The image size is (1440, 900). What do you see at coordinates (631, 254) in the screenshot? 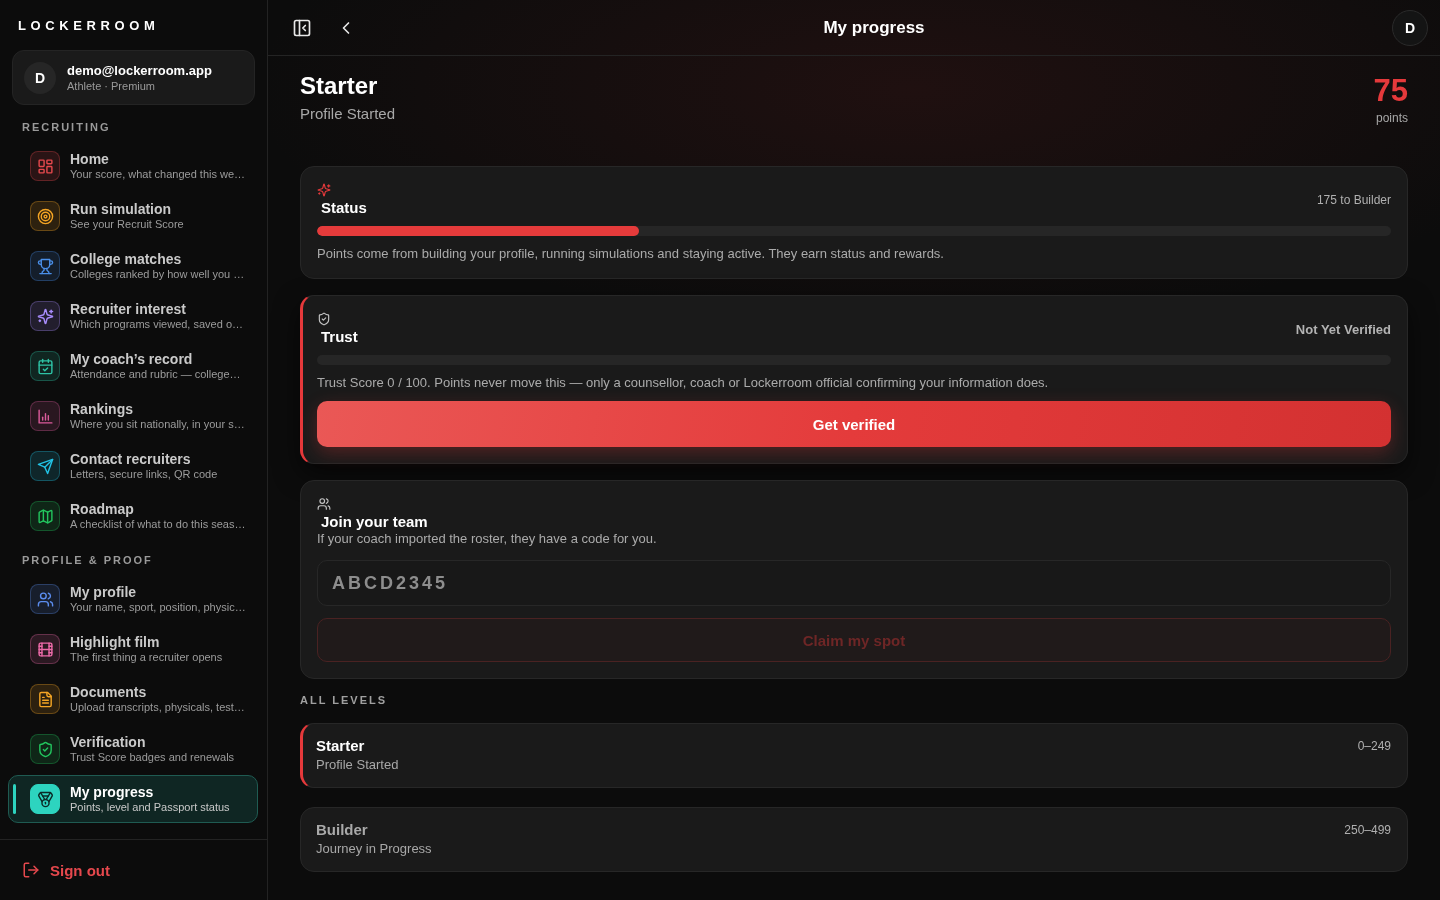
I see `card-description: Points come from building your profile, running simulations and staying active. They earn status and rewards.` at bounding box center [631, 254].